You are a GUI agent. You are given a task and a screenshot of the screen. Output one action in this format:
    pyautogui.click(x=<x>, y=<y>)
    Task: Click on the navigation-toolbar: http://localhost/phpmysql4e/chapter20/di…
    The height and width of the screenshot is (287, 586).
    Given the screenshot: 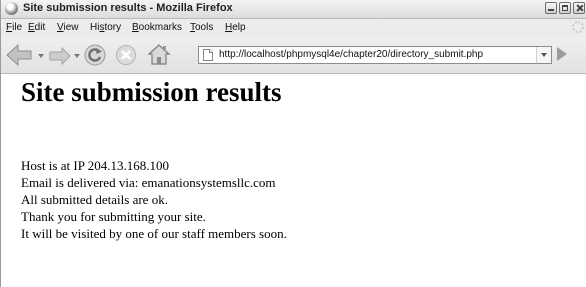 What is the action you would take?
    pyautogui.click(x=293, y=55)
    